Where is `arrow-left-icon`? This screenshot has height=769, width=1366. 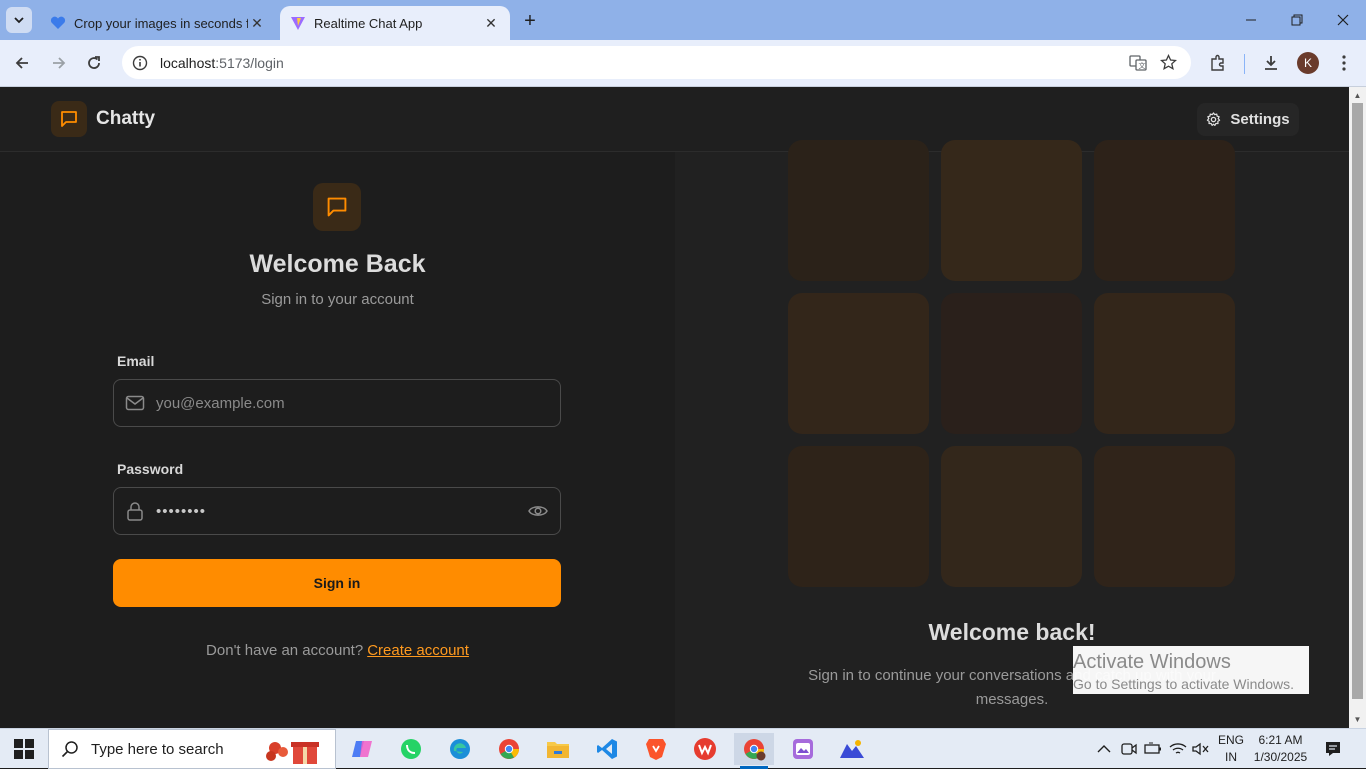
arrow-left-icon is located at coordinates (21, 63).